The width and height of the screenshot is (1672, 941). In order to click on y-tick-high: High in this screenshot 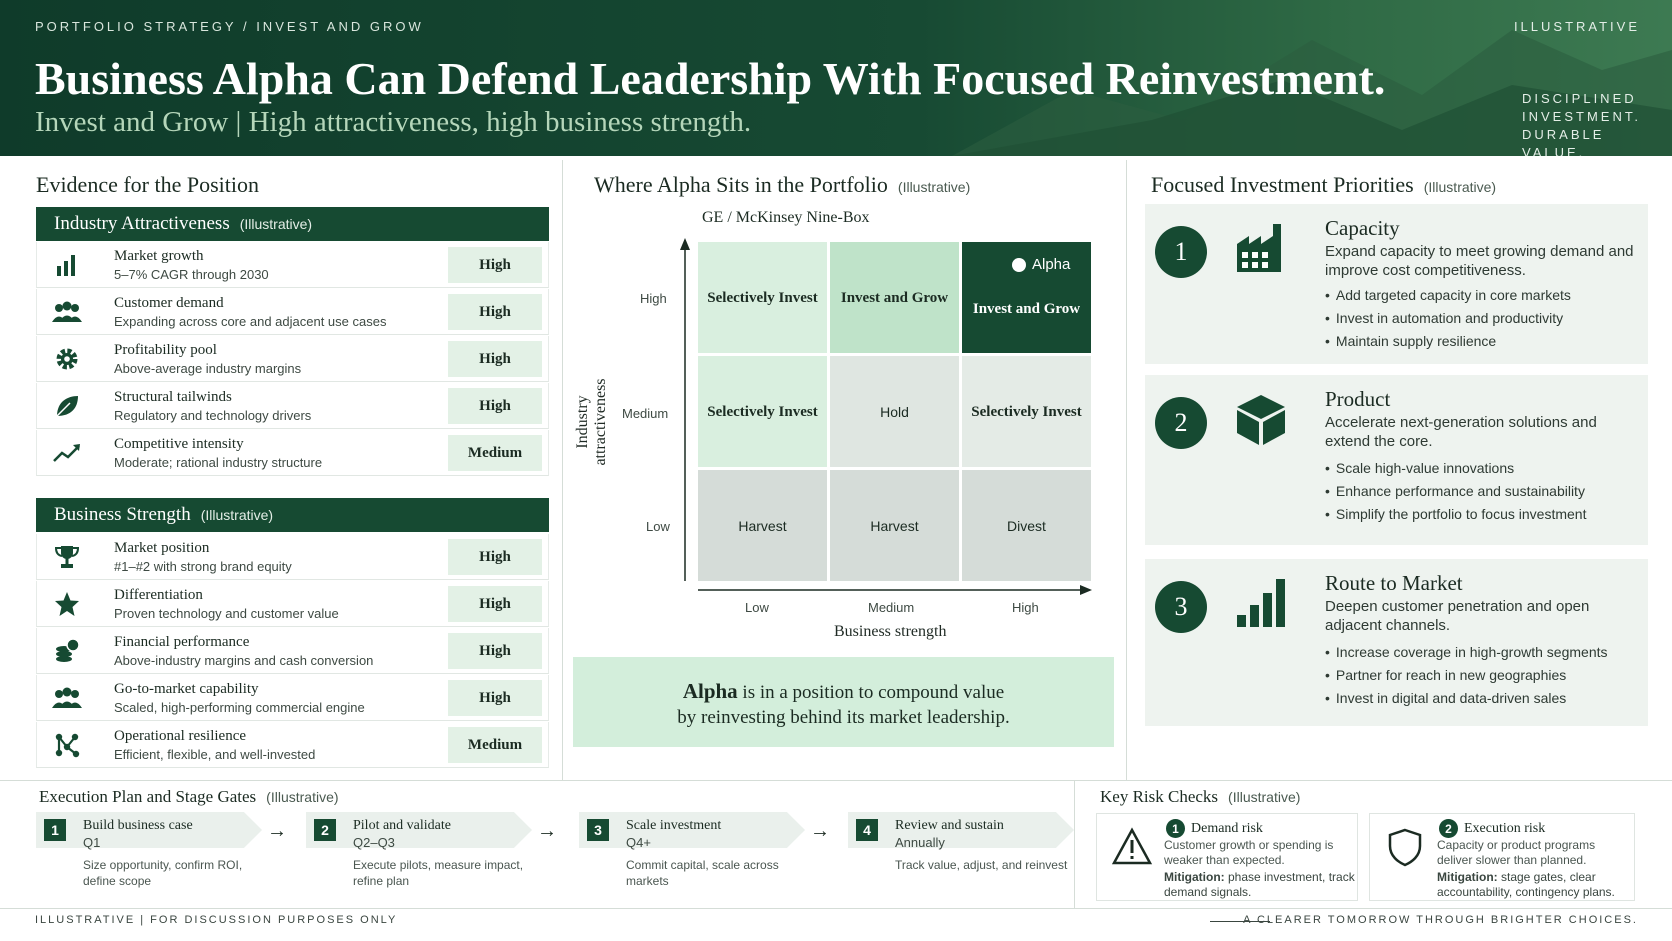, I will do `click(653, 298)`.